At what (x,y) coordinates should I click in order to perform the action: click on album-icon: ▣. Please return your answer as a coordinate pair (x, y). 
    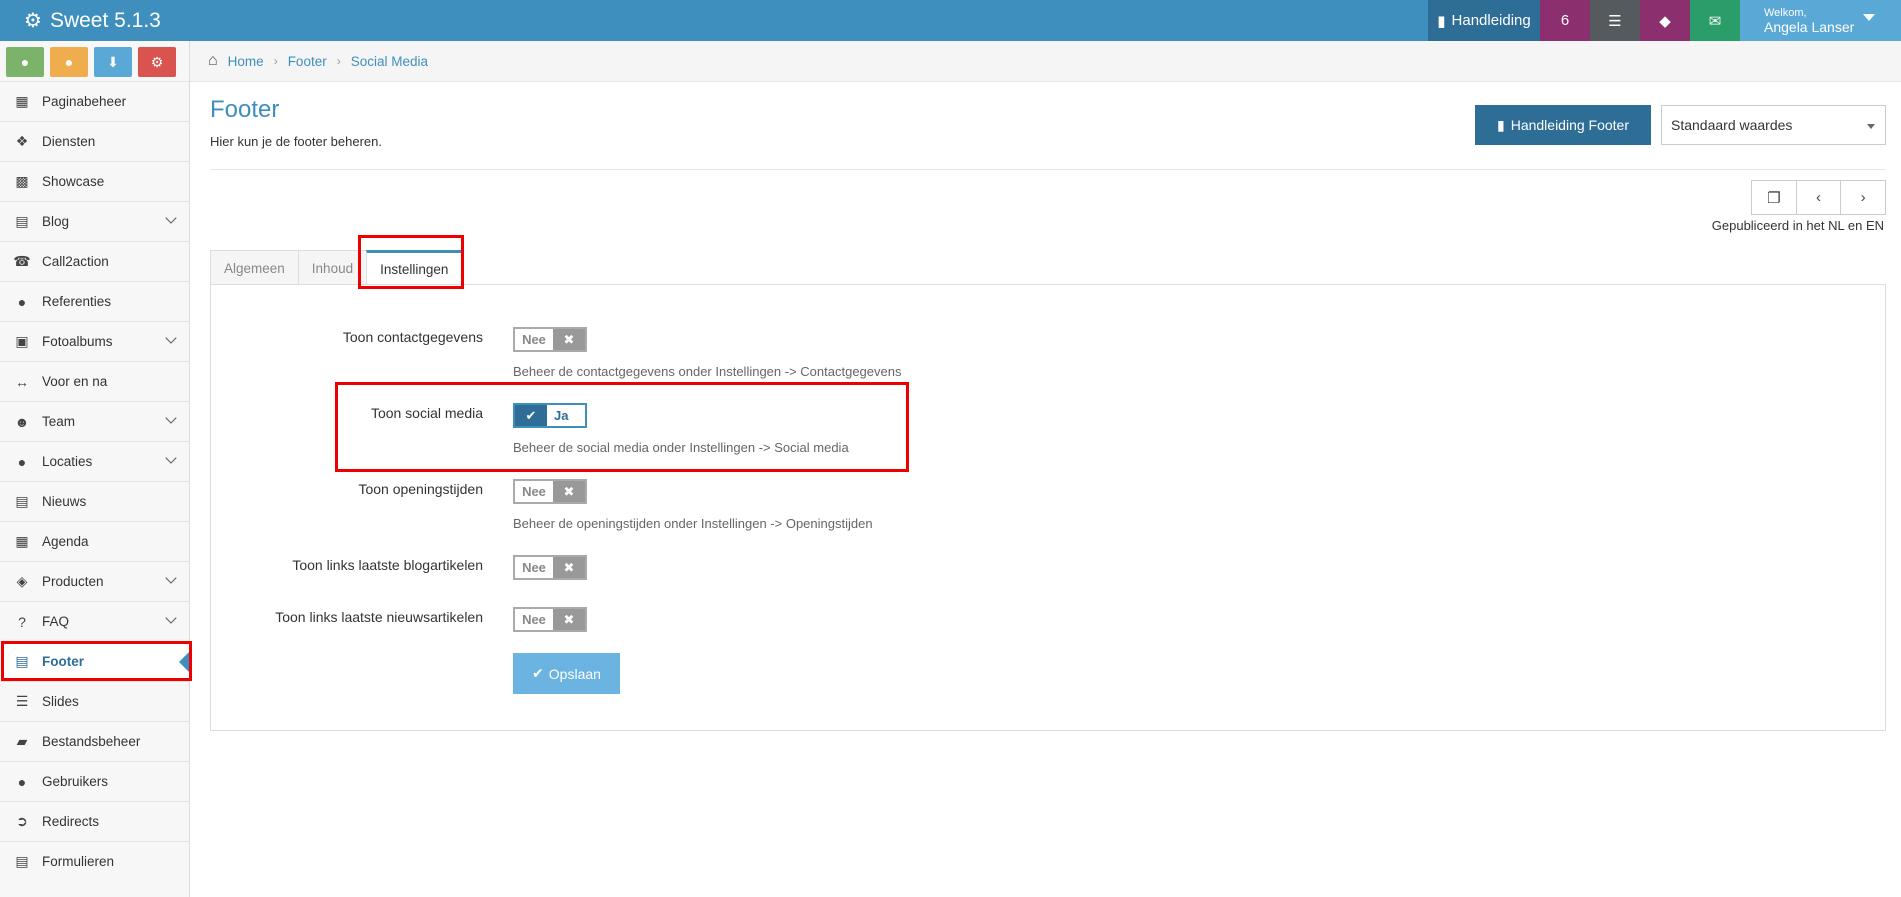
    Looking at the image, I should click on (22, 341).